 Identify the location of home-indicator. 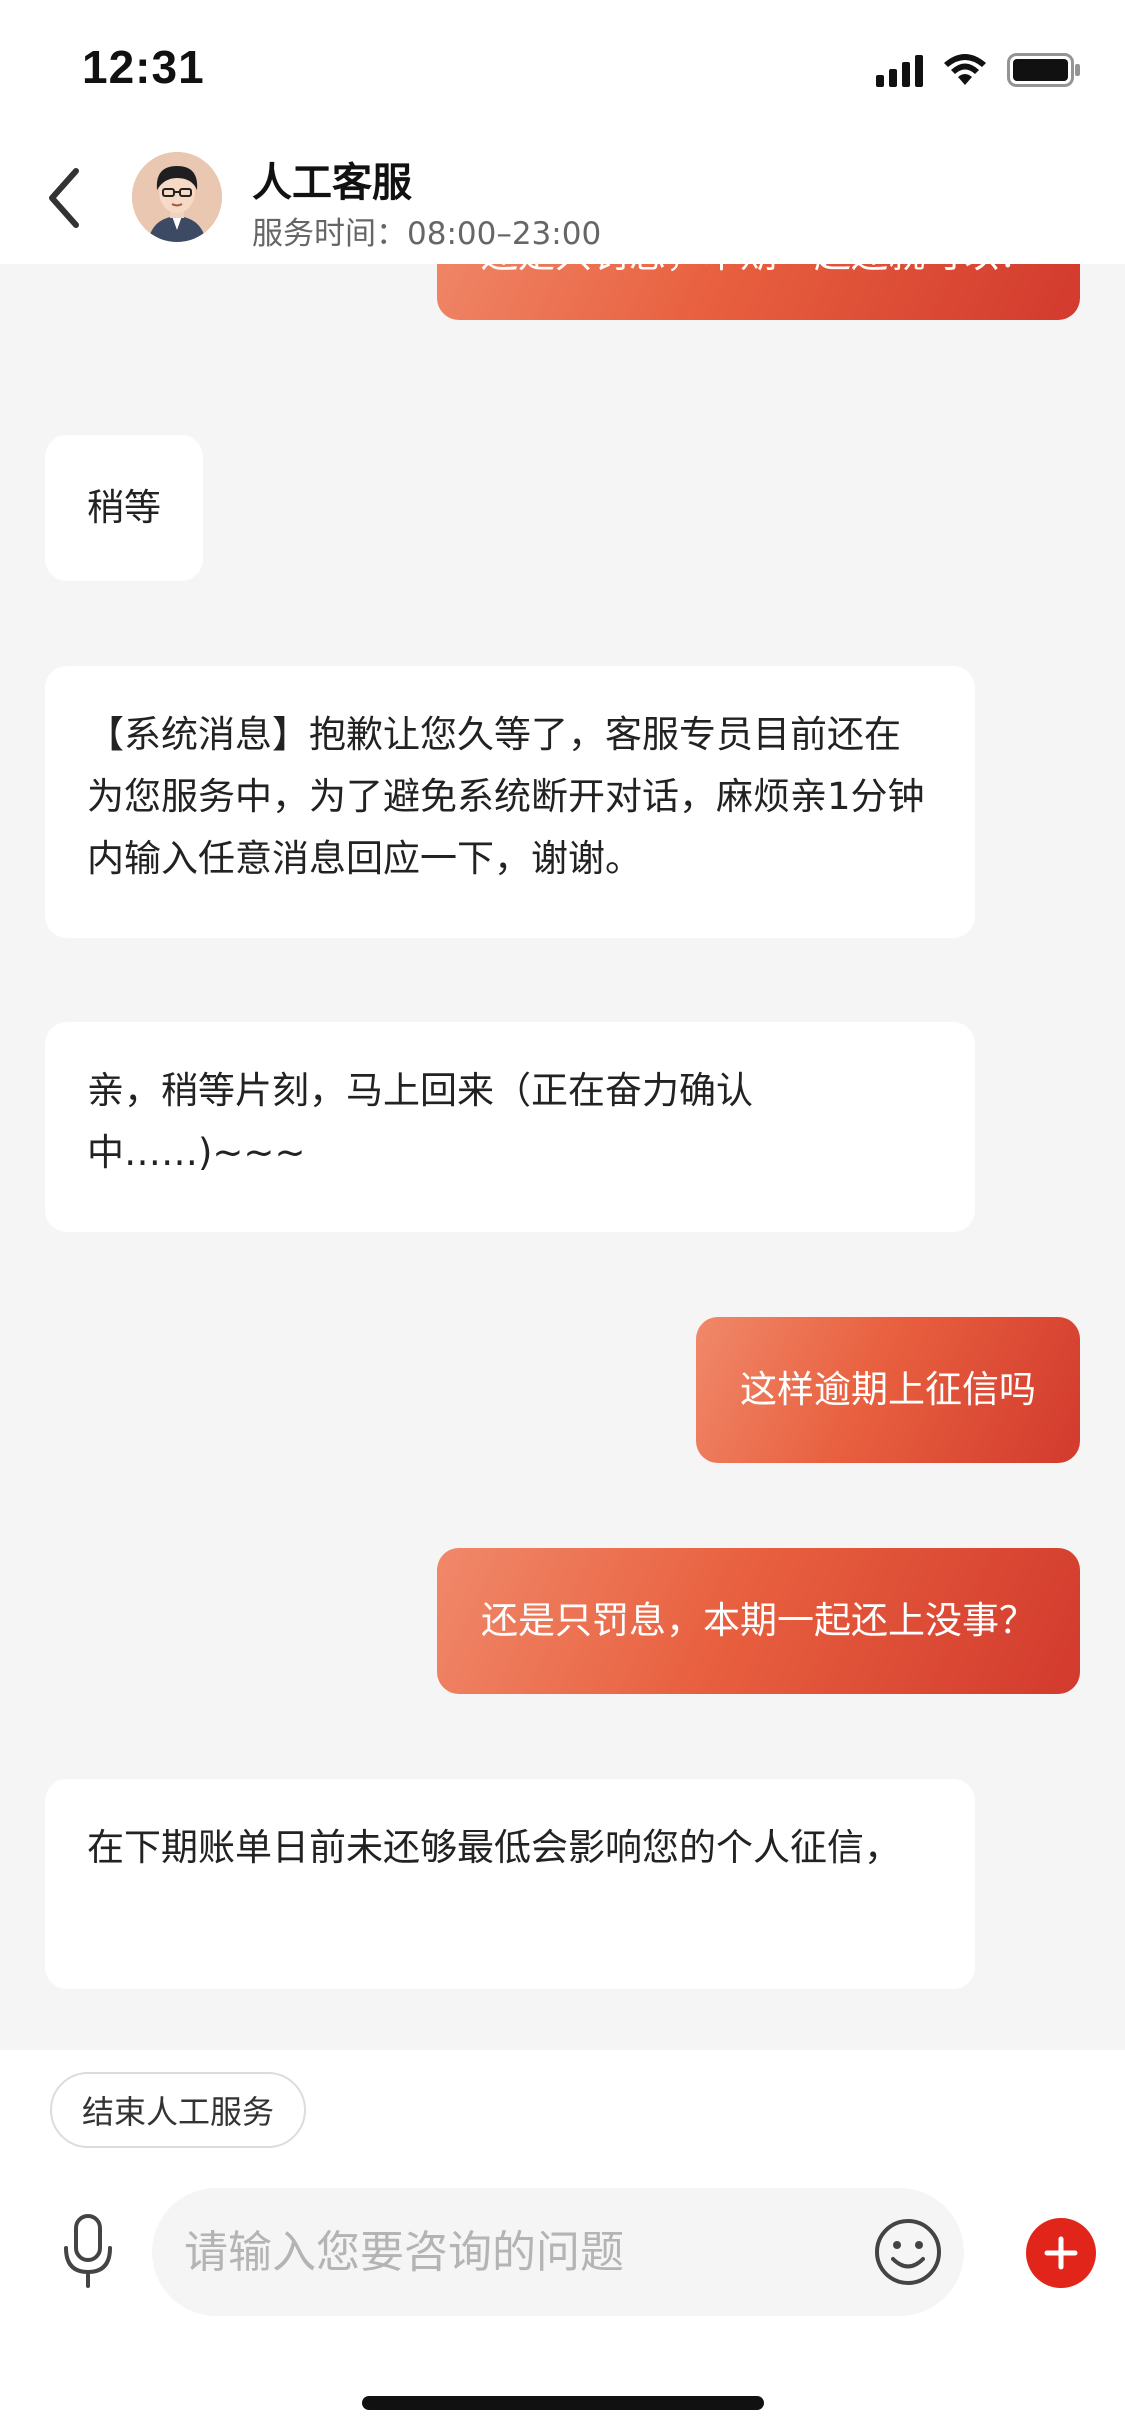
(563, 2403).